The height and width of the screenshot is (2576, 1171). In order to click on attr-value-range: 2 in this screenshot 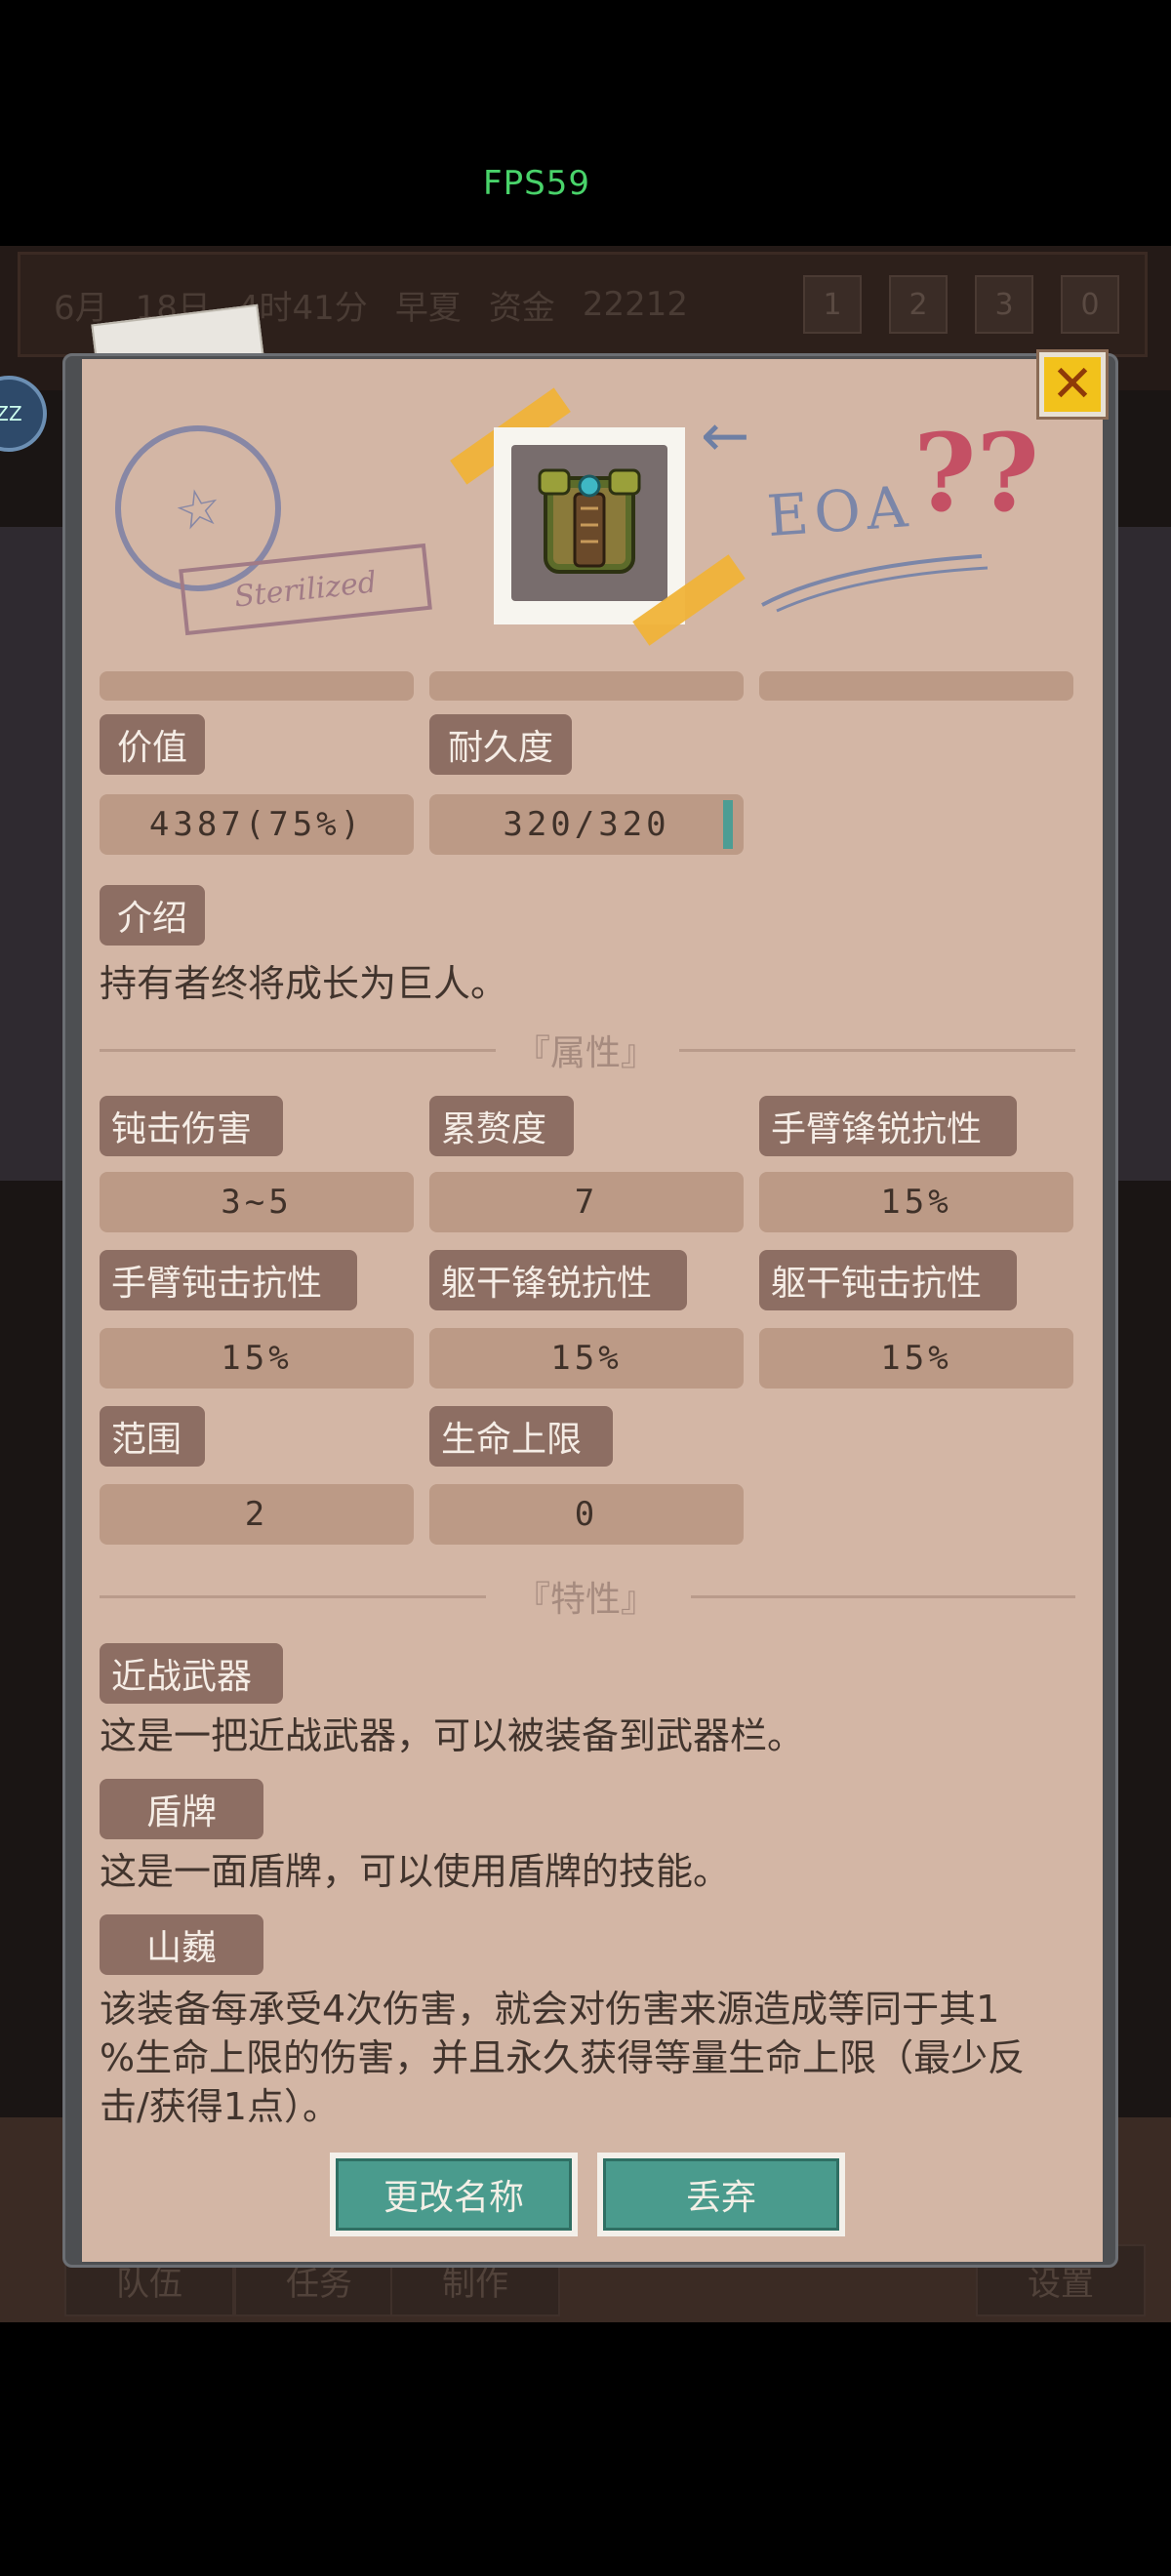, I will do `click(257, 1514)`.